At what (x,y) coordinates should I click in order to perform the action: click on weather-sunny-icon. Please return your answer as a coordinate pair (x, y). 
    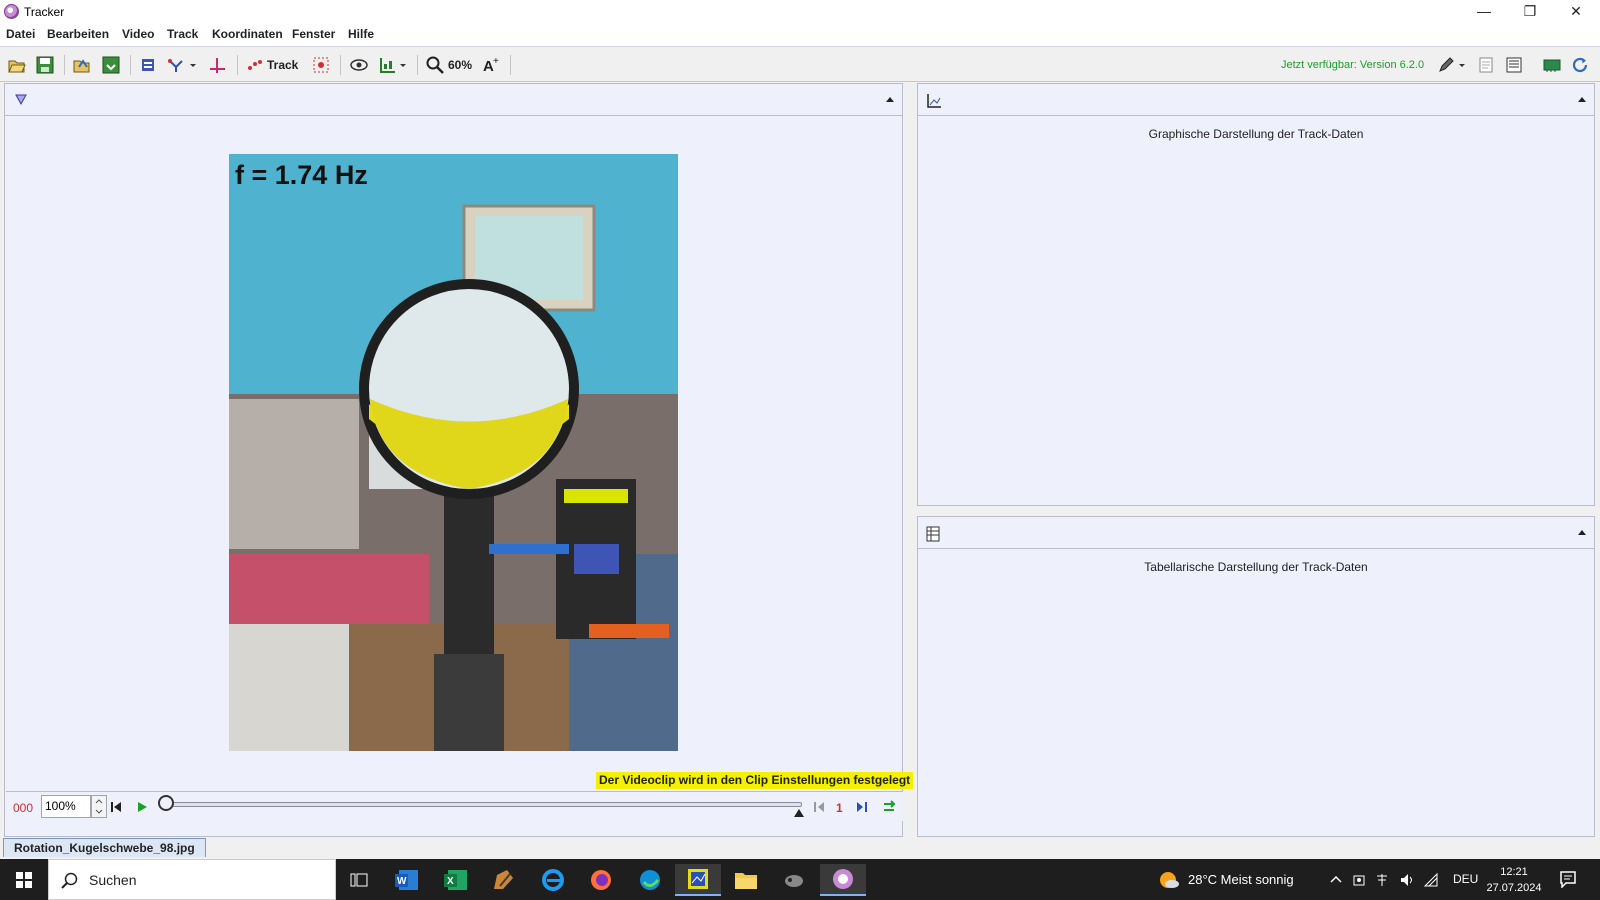
    Looking at the image, I should click on (1169, 880).